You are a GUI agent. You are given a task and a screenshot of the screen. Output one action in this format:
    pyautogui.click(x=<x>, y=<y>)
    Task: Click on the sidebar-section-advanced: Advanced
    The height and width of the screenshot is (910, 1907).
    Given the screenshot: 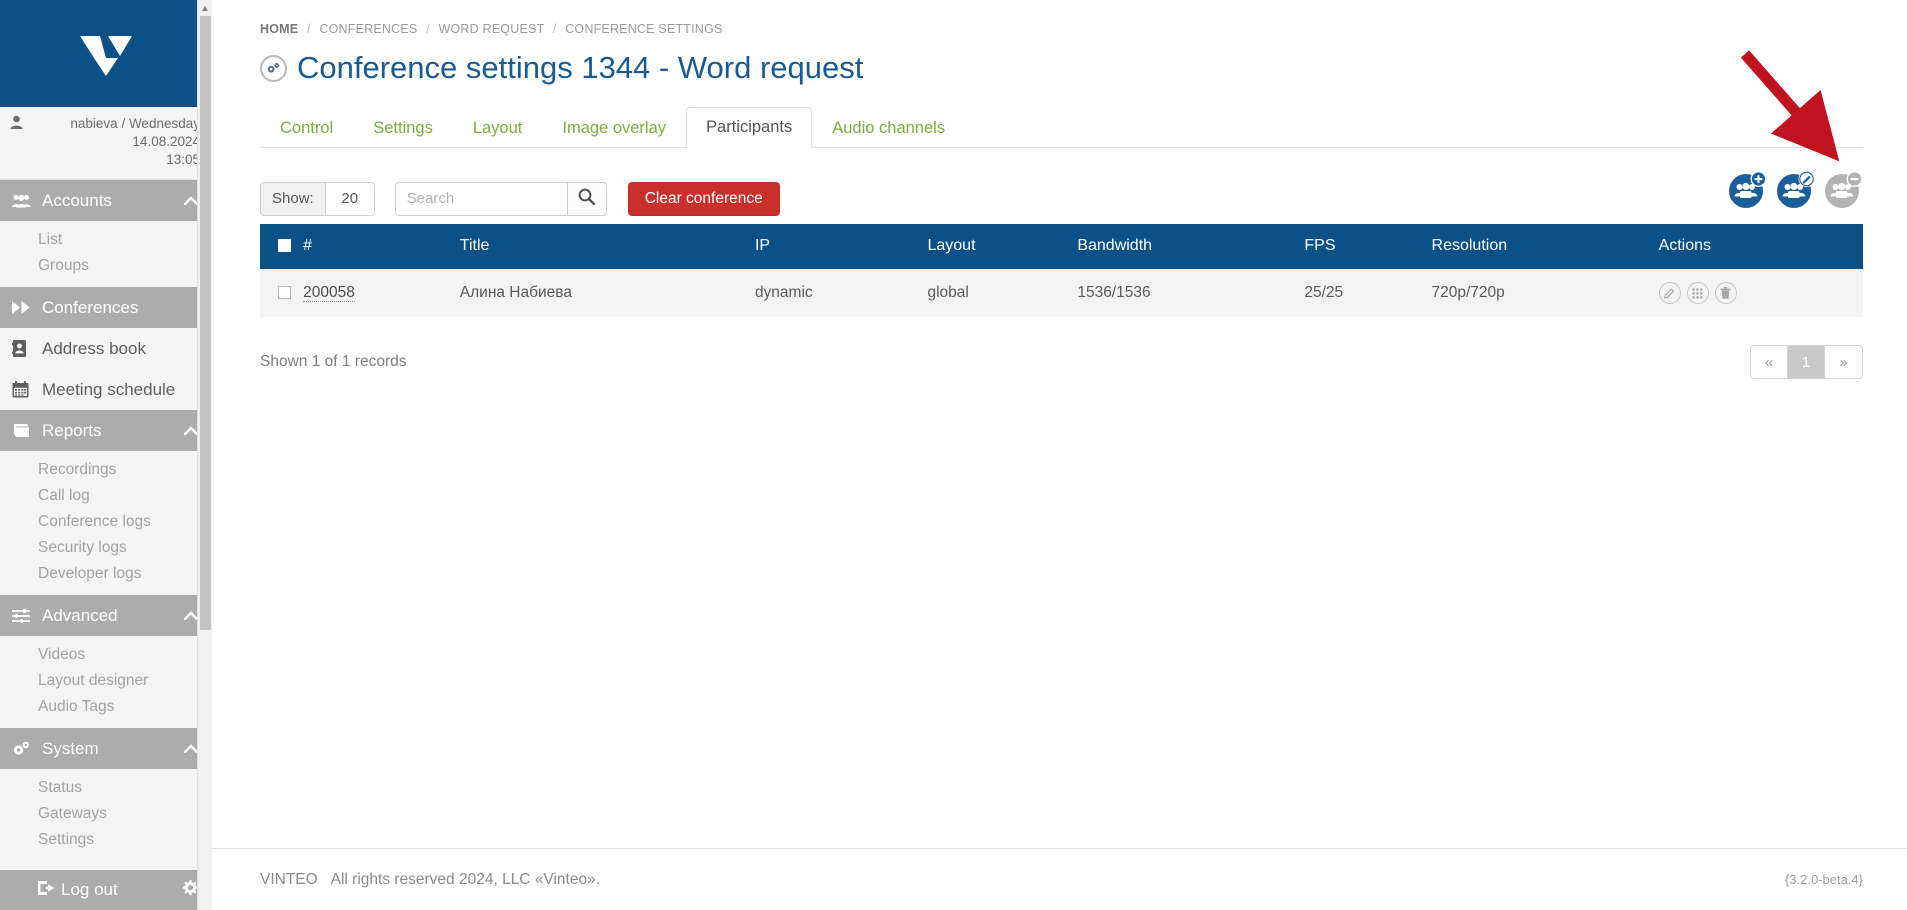 What is the action you would take?
    pyautogui.click(x=106, y=615)
    